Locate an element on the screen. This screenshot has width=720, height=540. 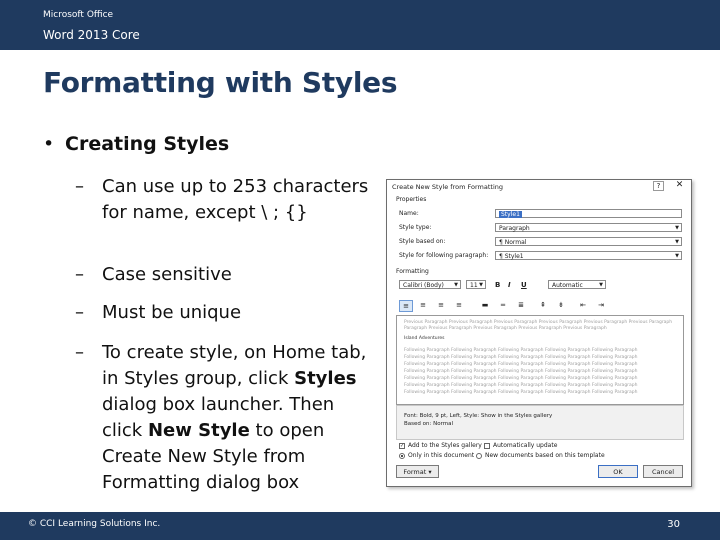
copyright: © CCI Learning Solutions Inc. is located at coordinates (94, 524).